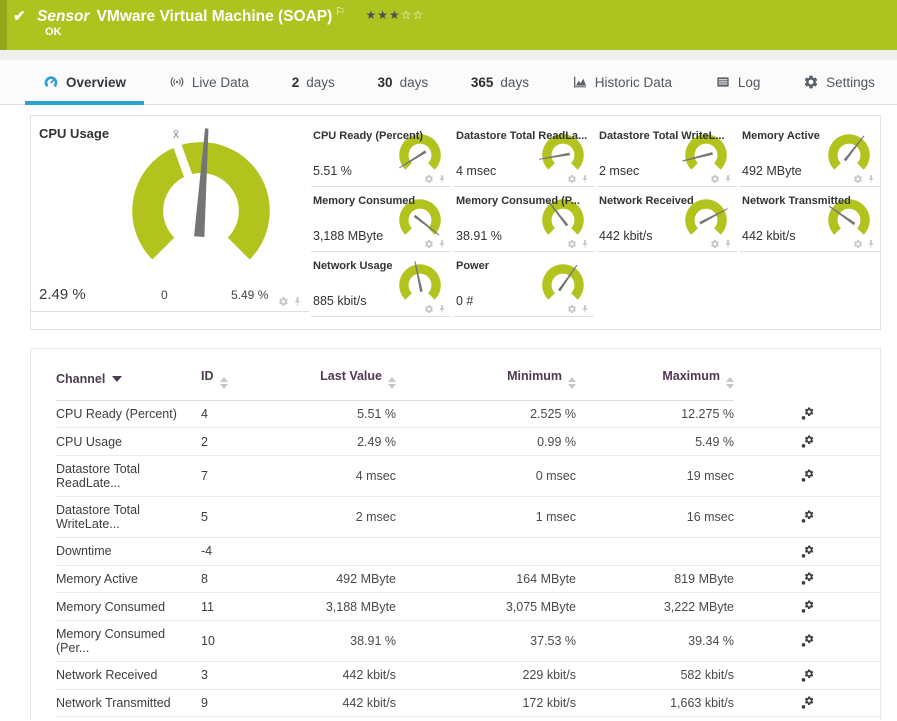  Describe the element at coordinates (486, 380) in the screenshot. I see `column-header-minimum: Minimum` at that location.